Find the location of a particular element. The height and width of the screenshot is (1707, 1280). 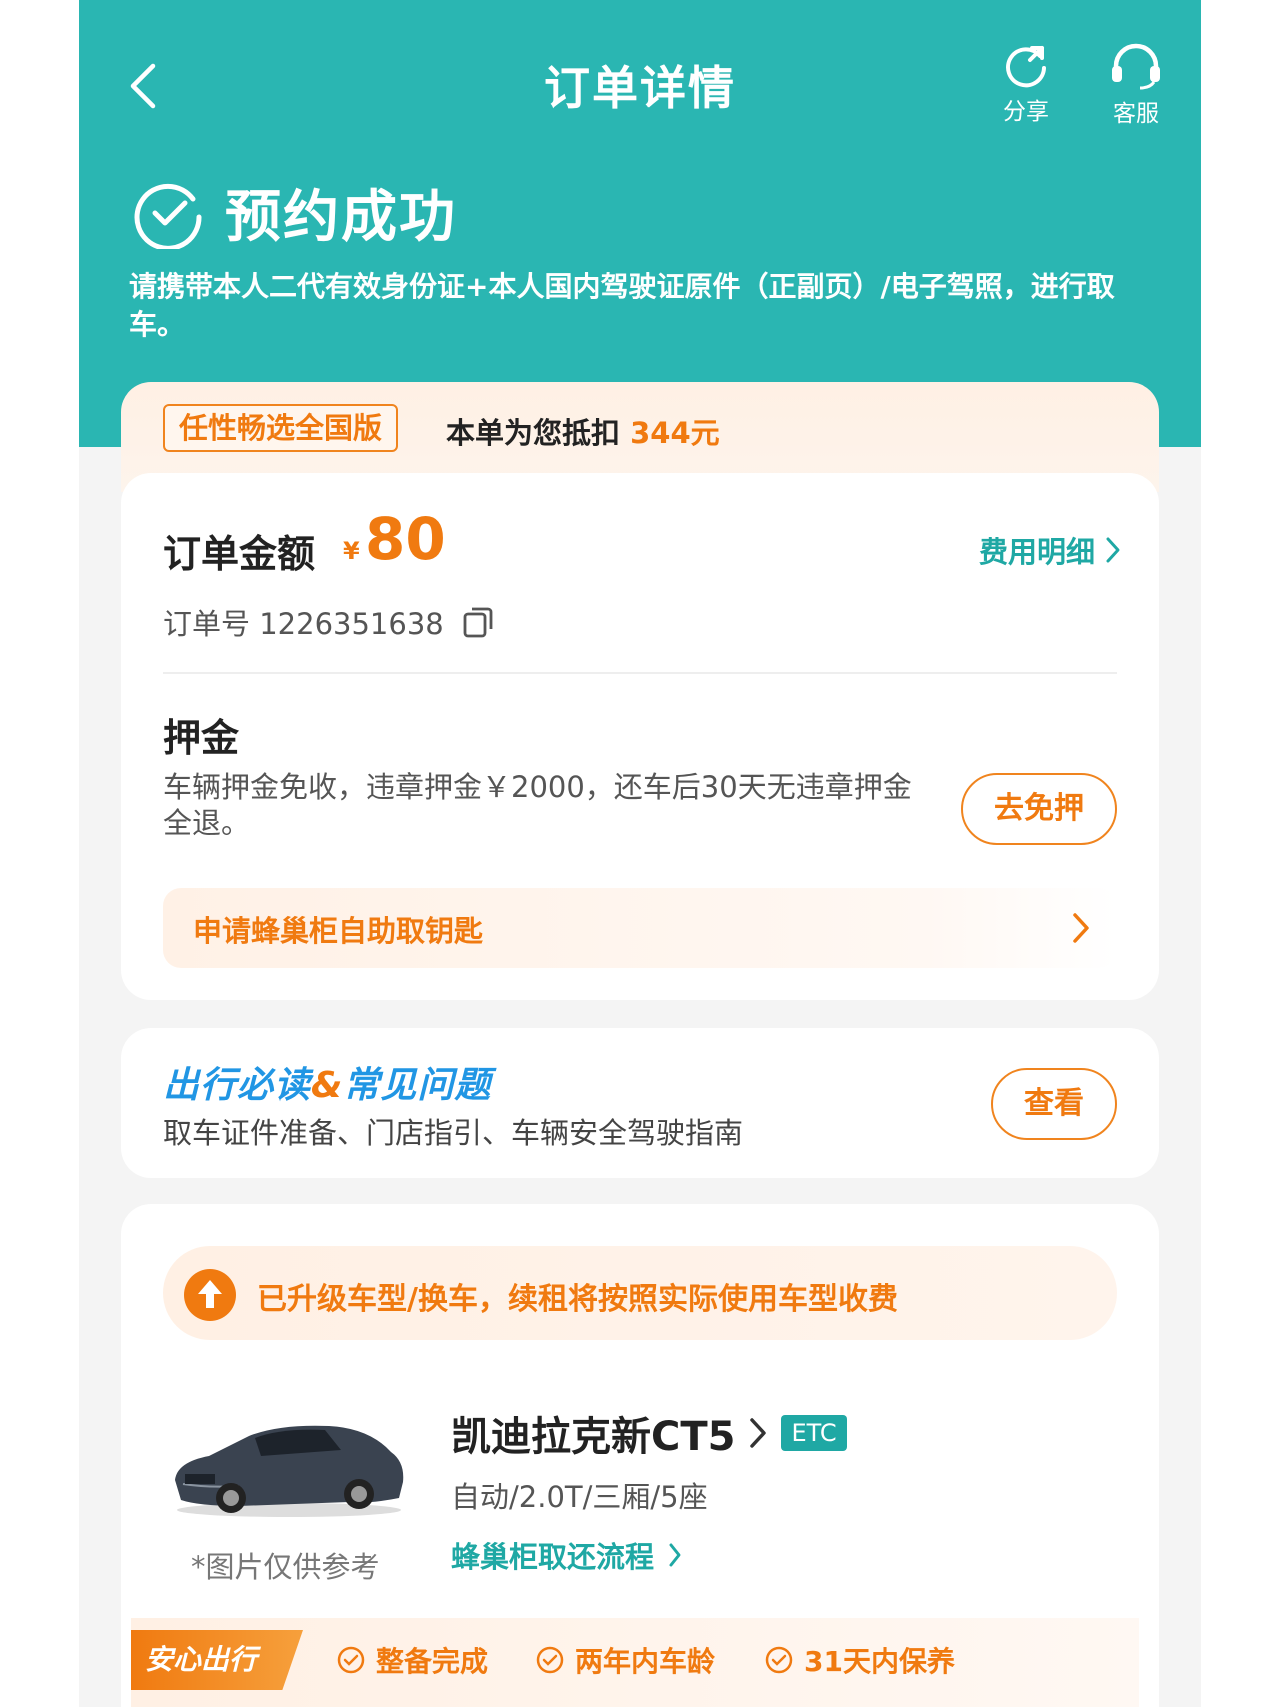

share-icon is located at coordinates (1026, 67).